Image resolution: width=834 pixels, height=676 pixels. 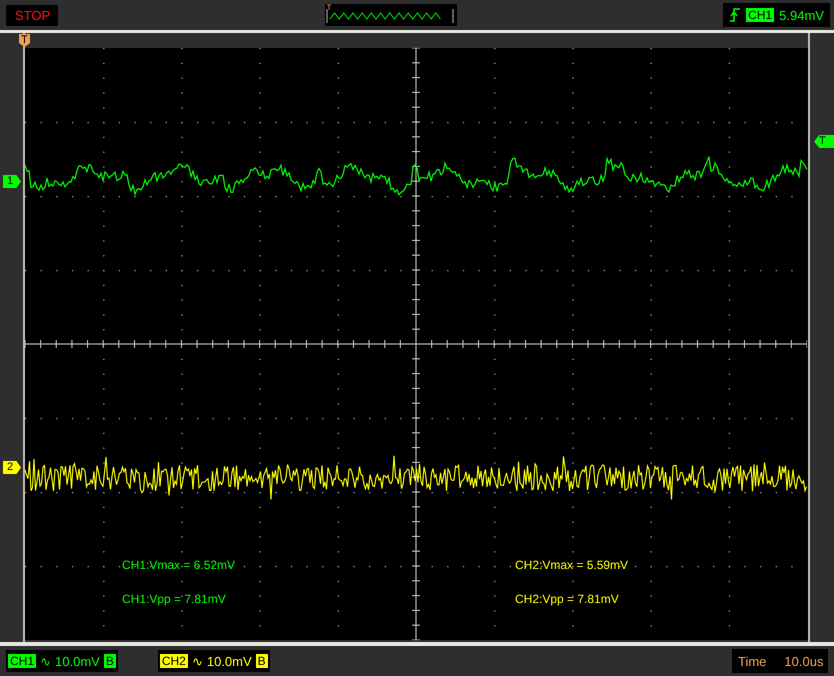 What do you see at coordinates (567, 599) in the screenshot?
I see `measurement-readout: CH2:Vpp = 7.81mV` at bounding box center [567, 599].